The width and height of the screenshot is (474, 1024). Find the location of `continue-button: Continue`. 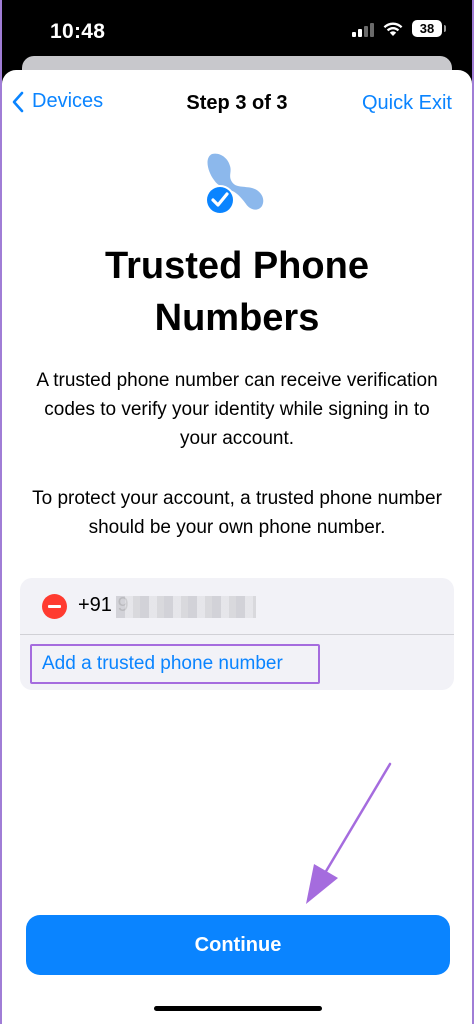

continue-button: Continue is located at coordinates (238, 945).